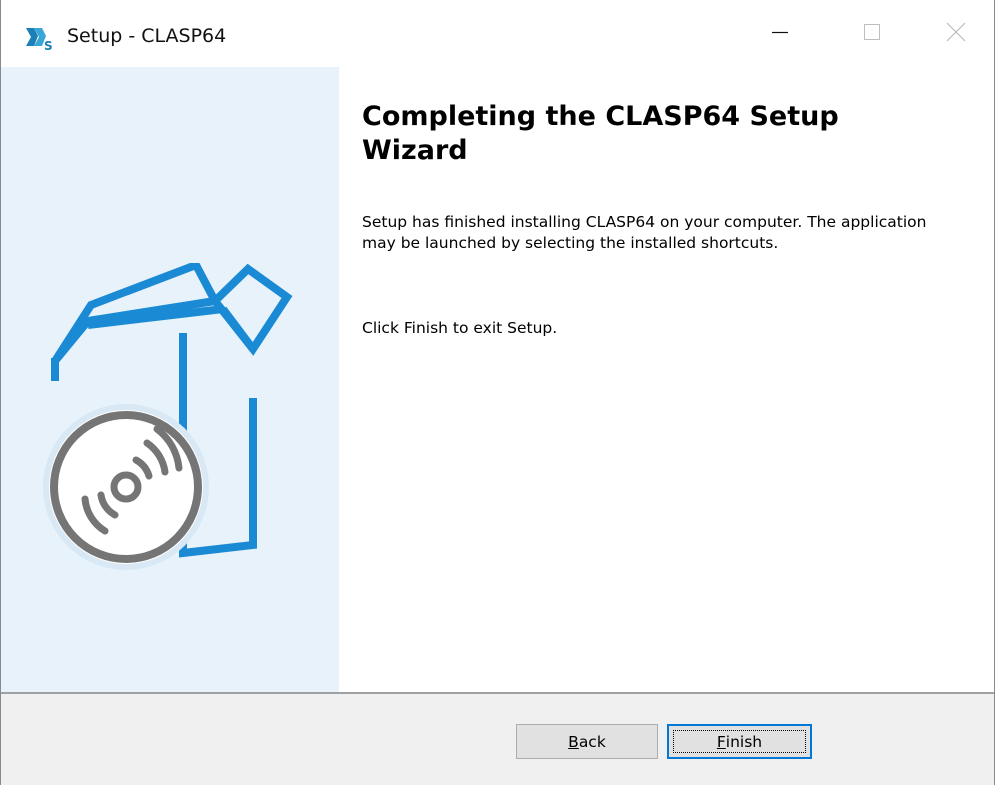 Image resolution: width=995 pixels, height=785 pixels. Describe the element at coordinates (600, 133) in the screenshot. I see `page-title: Completing the CLASP64 Setup Wizard` at that location.